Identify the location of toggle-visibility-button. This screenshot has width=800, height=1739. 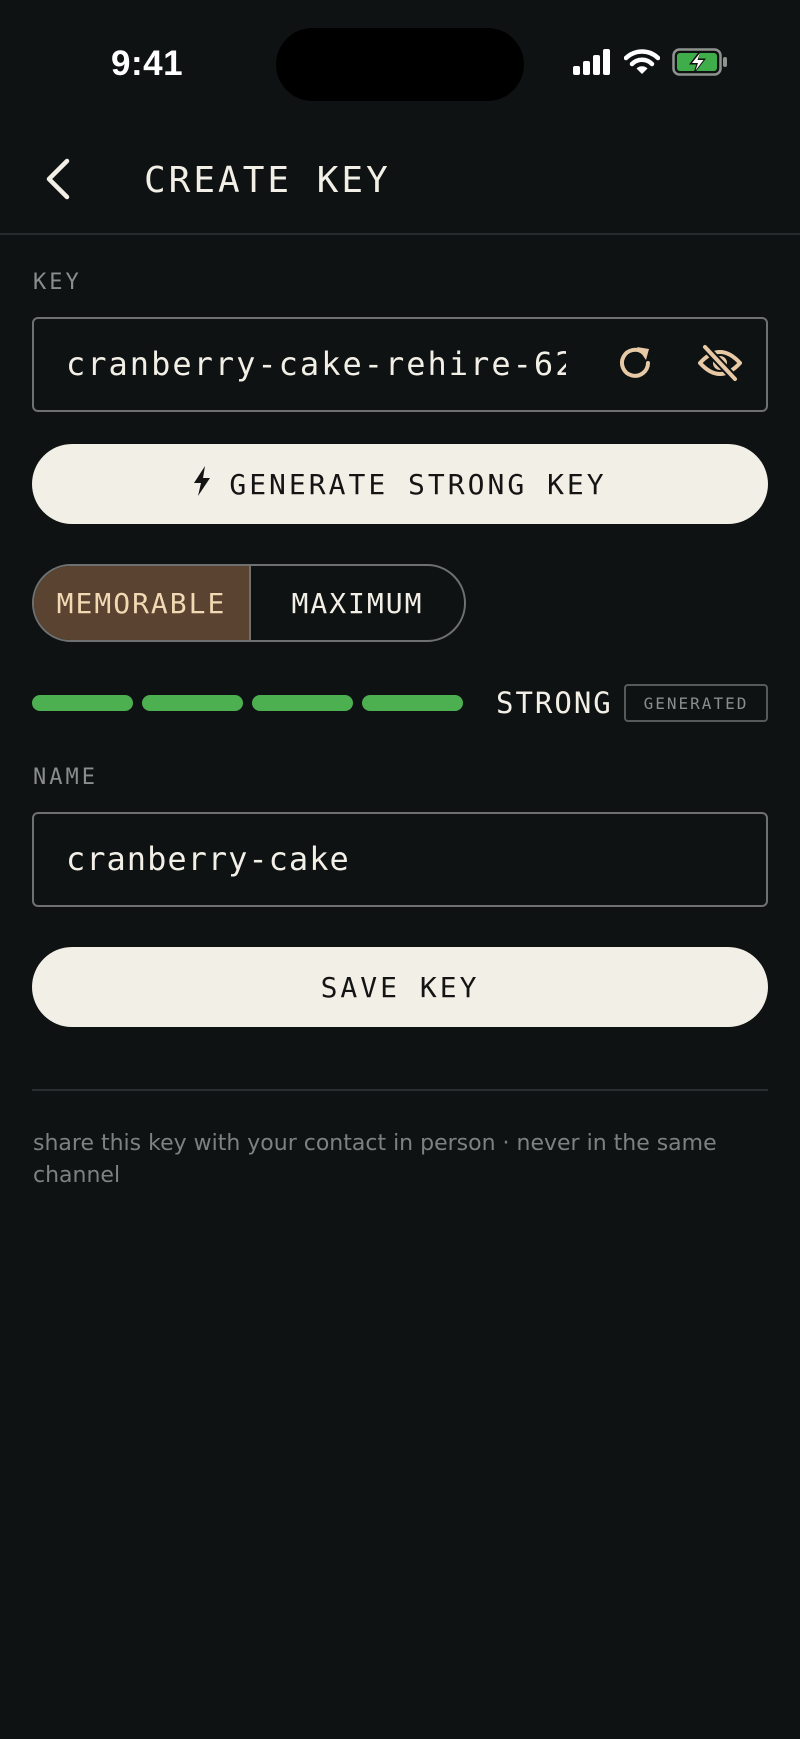
(720, 365).